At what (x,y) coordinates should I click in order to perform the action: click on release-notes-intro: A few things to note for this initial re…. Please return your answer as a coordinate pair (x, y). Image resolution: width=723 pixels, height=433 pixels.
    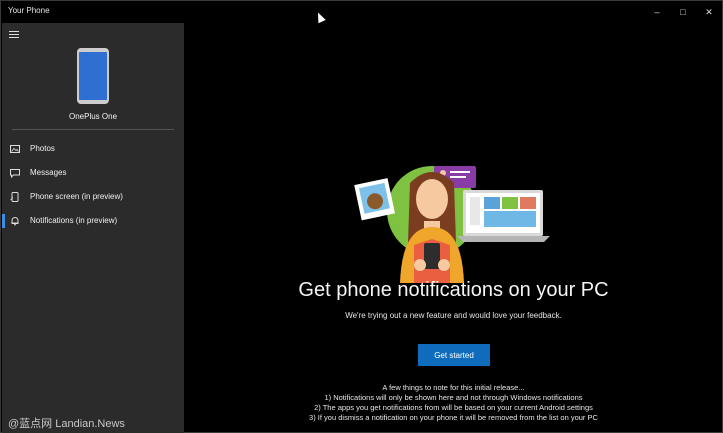
    Looking at the image, I should click on (453, 387).